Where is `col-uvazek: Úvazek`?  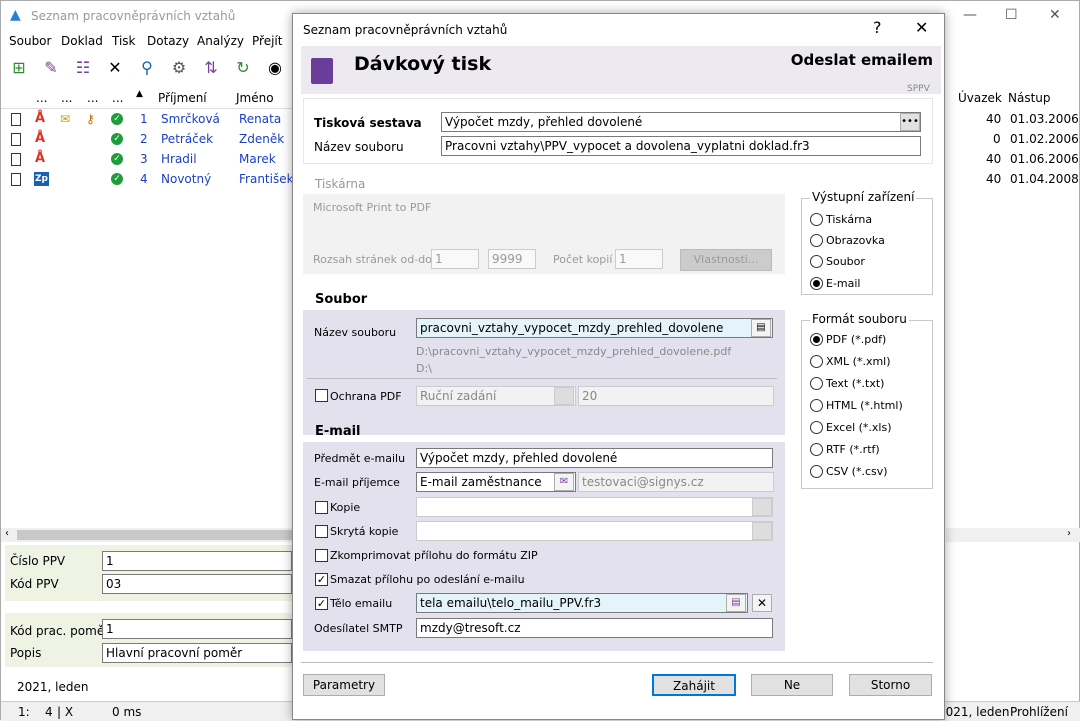
col-uvazek: Úvazek is located at coordinates (980, 98).